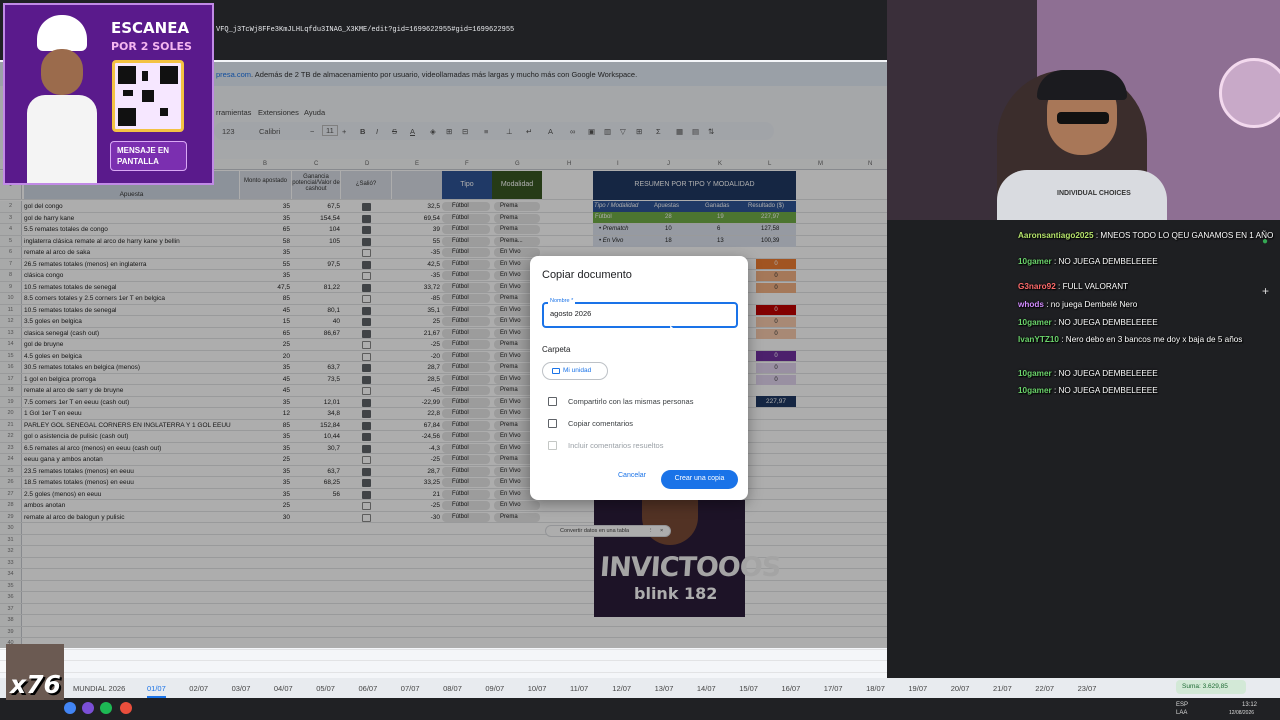  What do you see at coordinates (1095, 286) in the screenshot?
I see `chat-text: FULL VALORANT` at bounding box center [1095, 286].